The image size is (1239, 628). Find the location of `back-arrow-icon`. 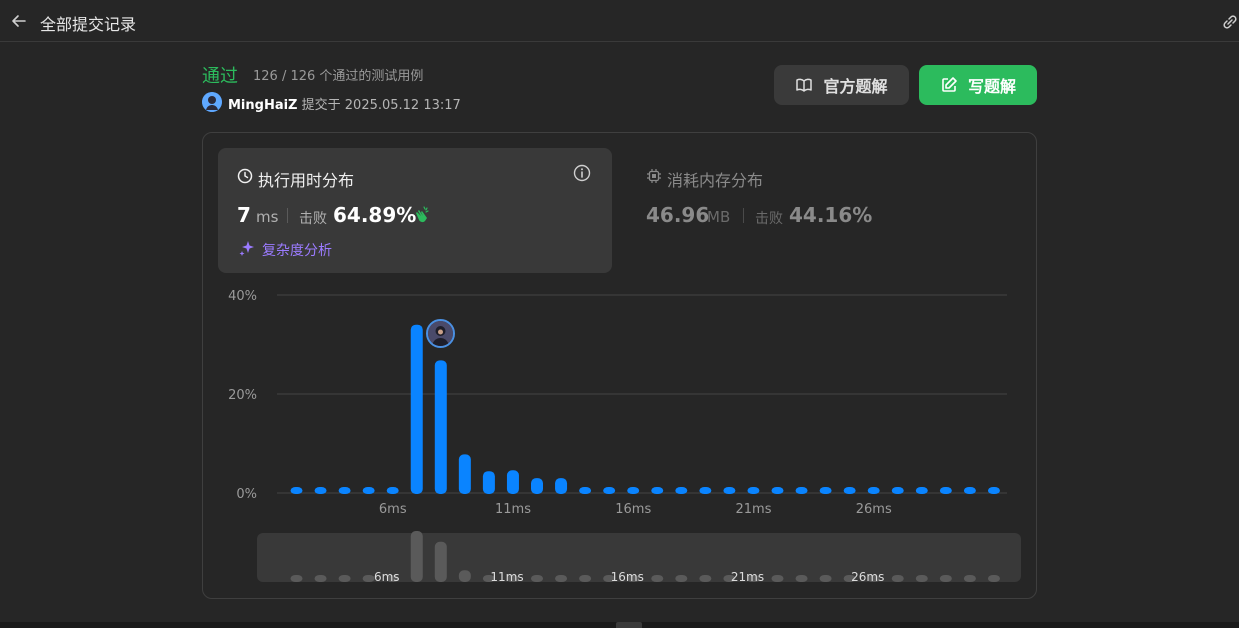

back-arrow-icon is located at coordinates (19, 21).